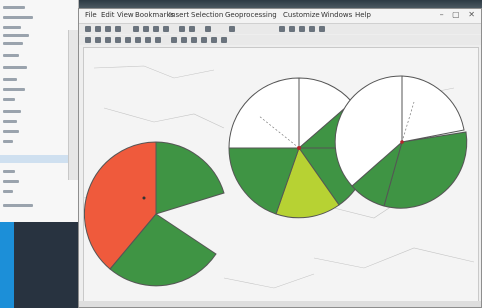 This screenshot has width=482, height=308. I want to click on pie-slice-green, so click(190, 178).